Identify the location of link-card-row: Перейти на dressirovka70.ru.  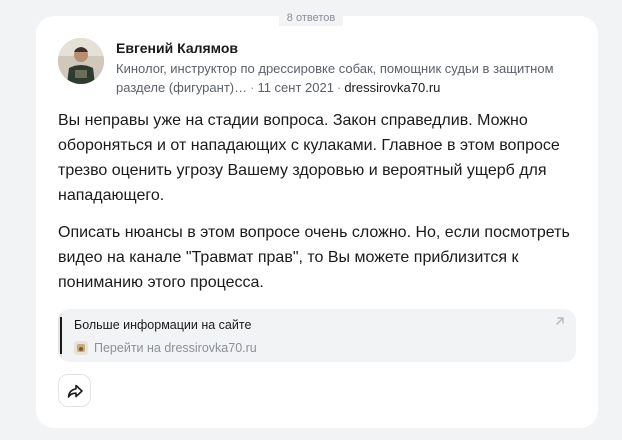
(165, 348).